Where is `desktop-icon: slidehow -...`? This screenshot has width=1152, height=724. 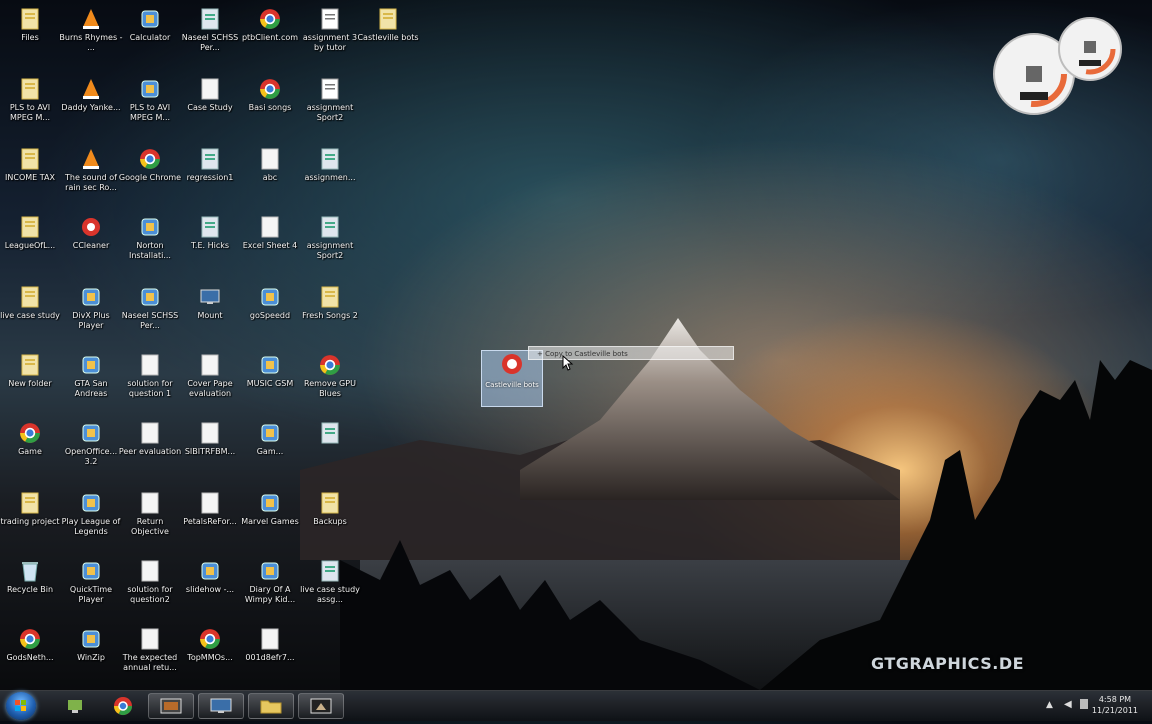 desktop-icon: slidehow -... is located at coordinates (210, 587).